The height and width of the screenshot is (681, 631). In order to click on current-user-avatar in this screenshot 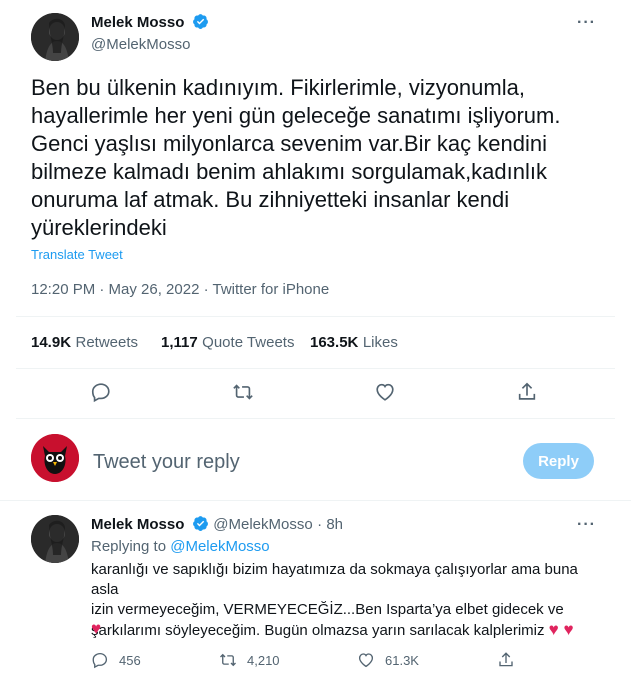, I will do `click(55, 458)`.